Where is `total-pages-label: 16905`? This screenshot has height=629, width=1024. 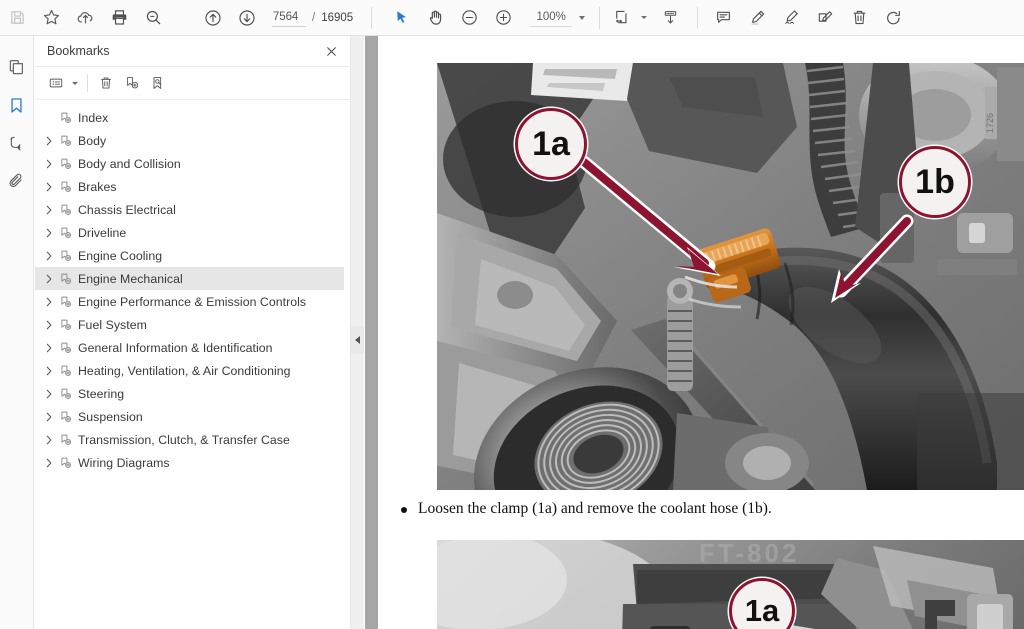
total-pages-label: 16905 is located at coordinates (337, 17).